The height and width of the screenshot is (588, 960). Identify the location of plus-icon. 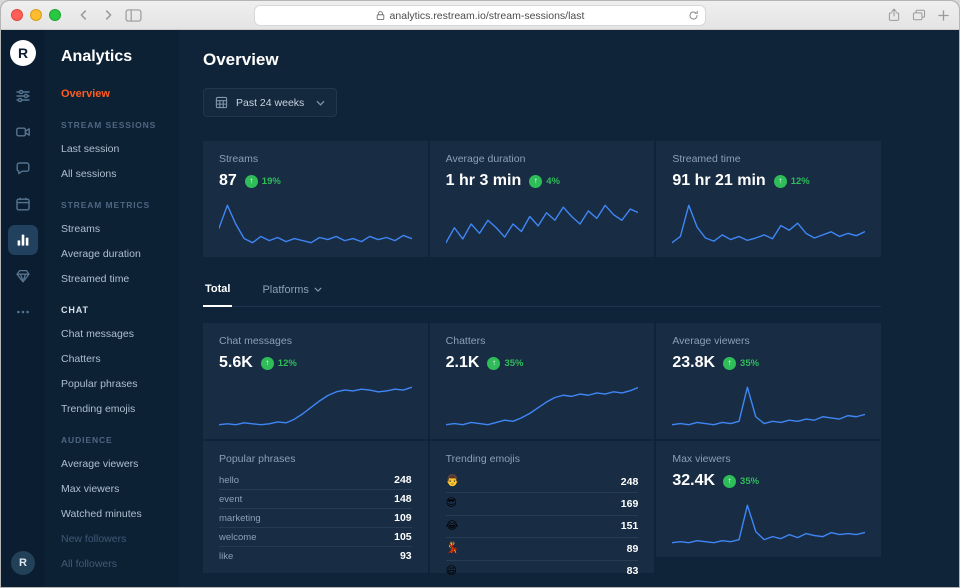
(943, 15).